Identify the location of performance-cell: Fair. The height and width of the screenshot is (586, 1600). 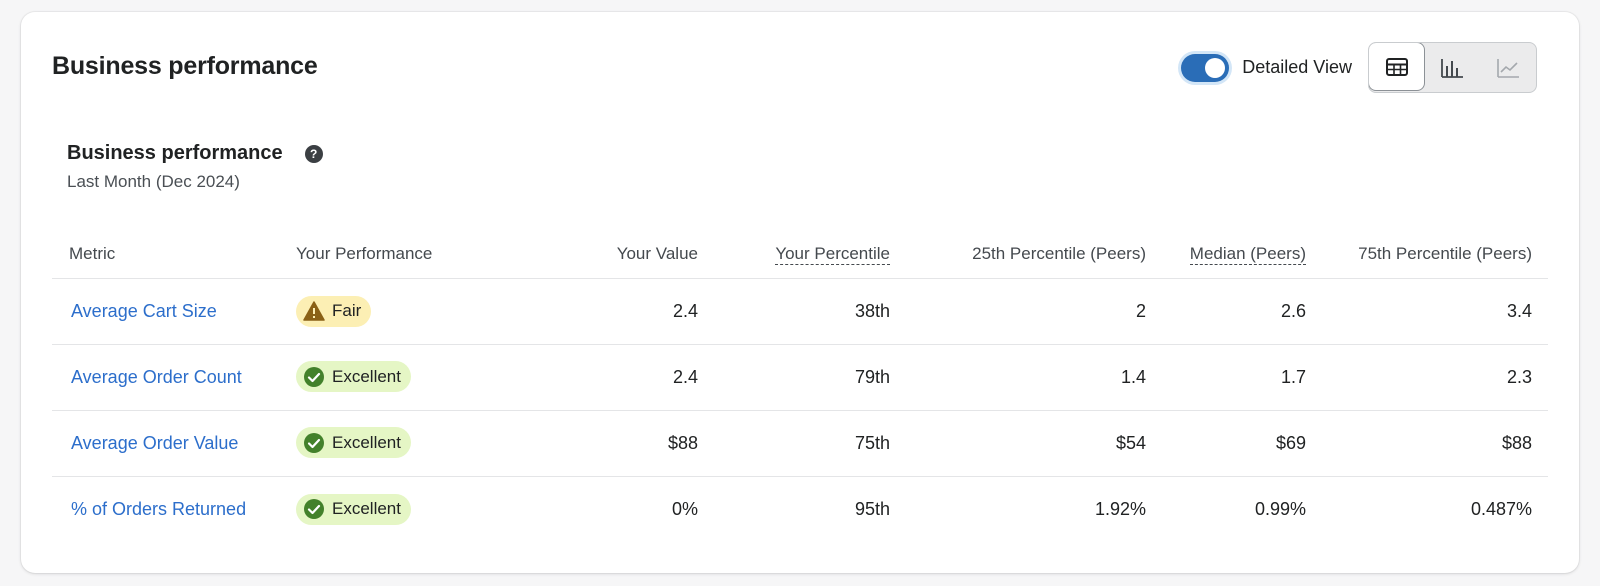
(422, 311).